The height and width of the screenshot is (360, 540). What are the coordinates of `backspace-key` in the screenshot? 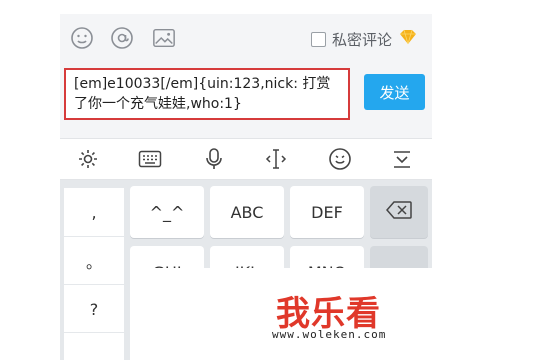 It's located at (399, 212).